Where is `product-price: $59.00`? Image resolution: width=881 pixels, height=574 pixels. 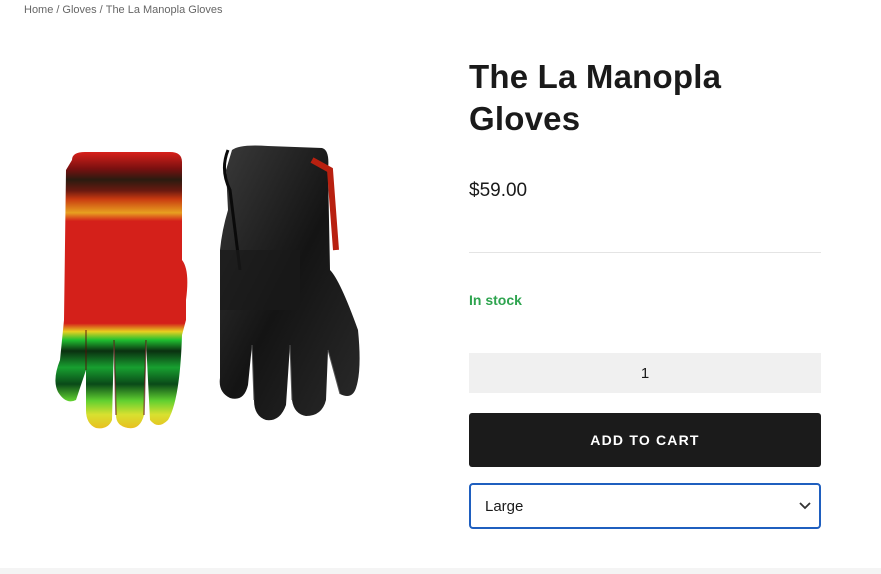
product-price: $59.00 is located at coordinates (498, 190).